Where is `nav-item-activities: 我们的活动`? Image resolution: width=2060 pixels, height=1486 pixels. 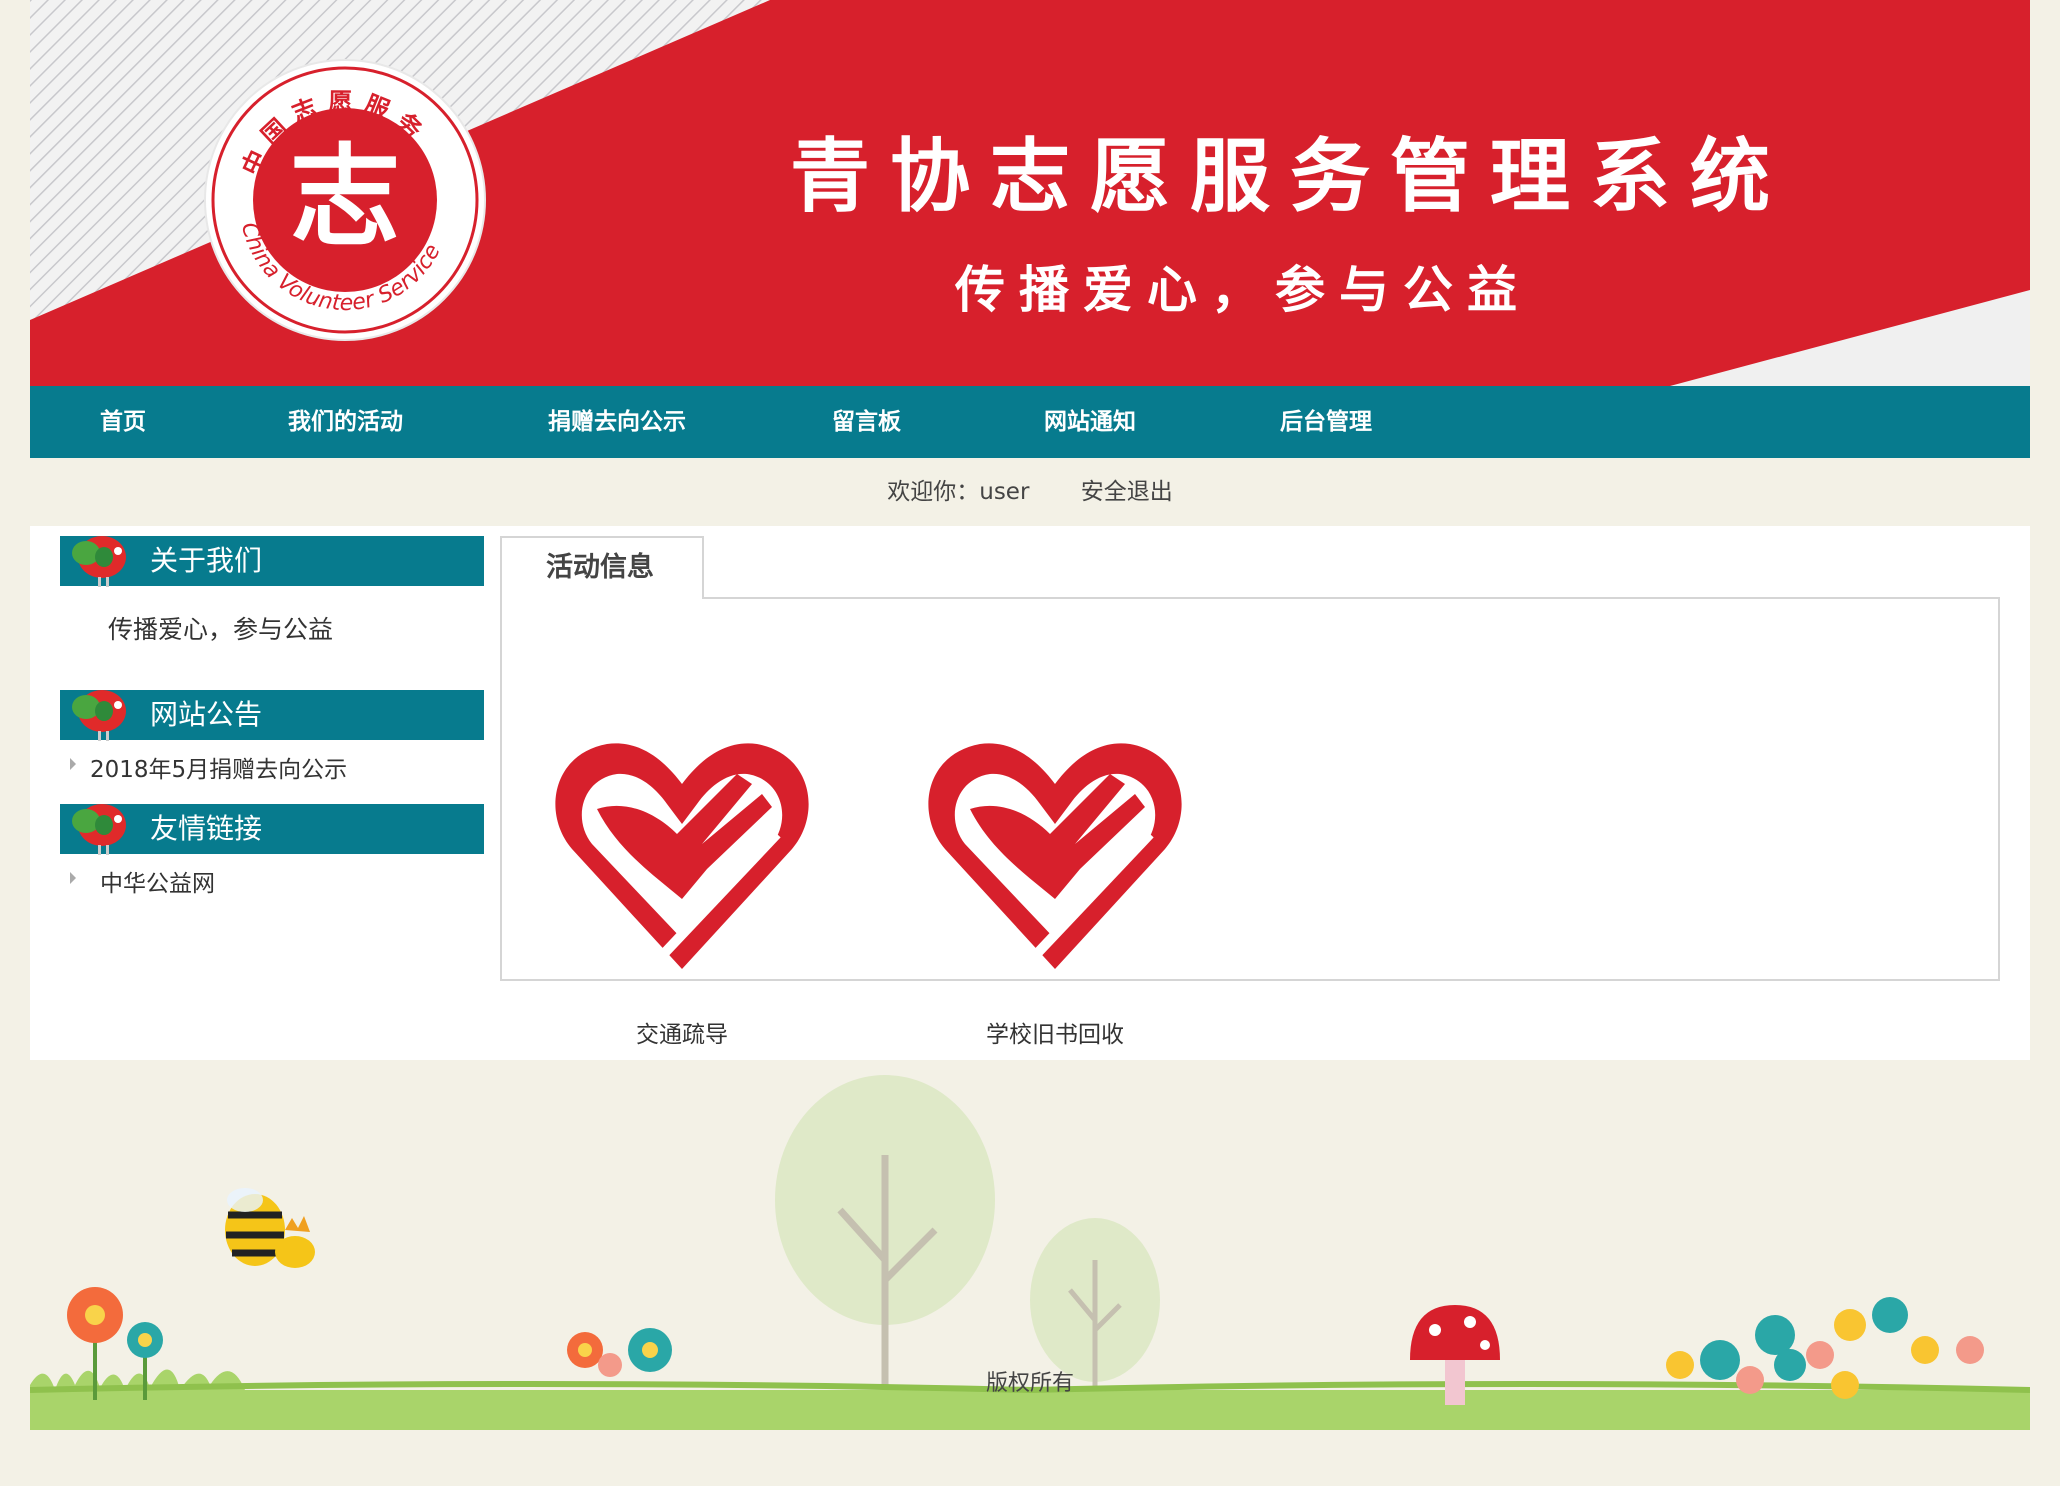
nav-item-activities: 我们的活动 is located at coordinates (345, 422).